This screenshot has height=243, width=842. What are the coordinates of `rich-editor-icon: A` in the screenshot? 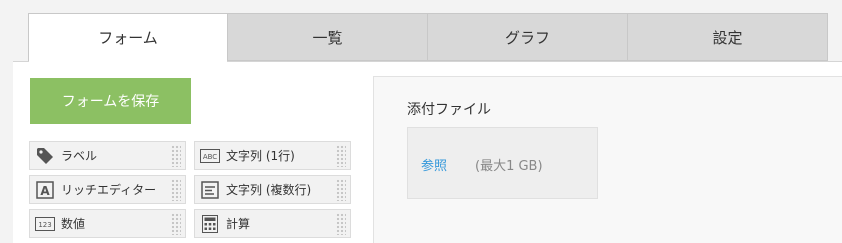 It's located at (45, 190).